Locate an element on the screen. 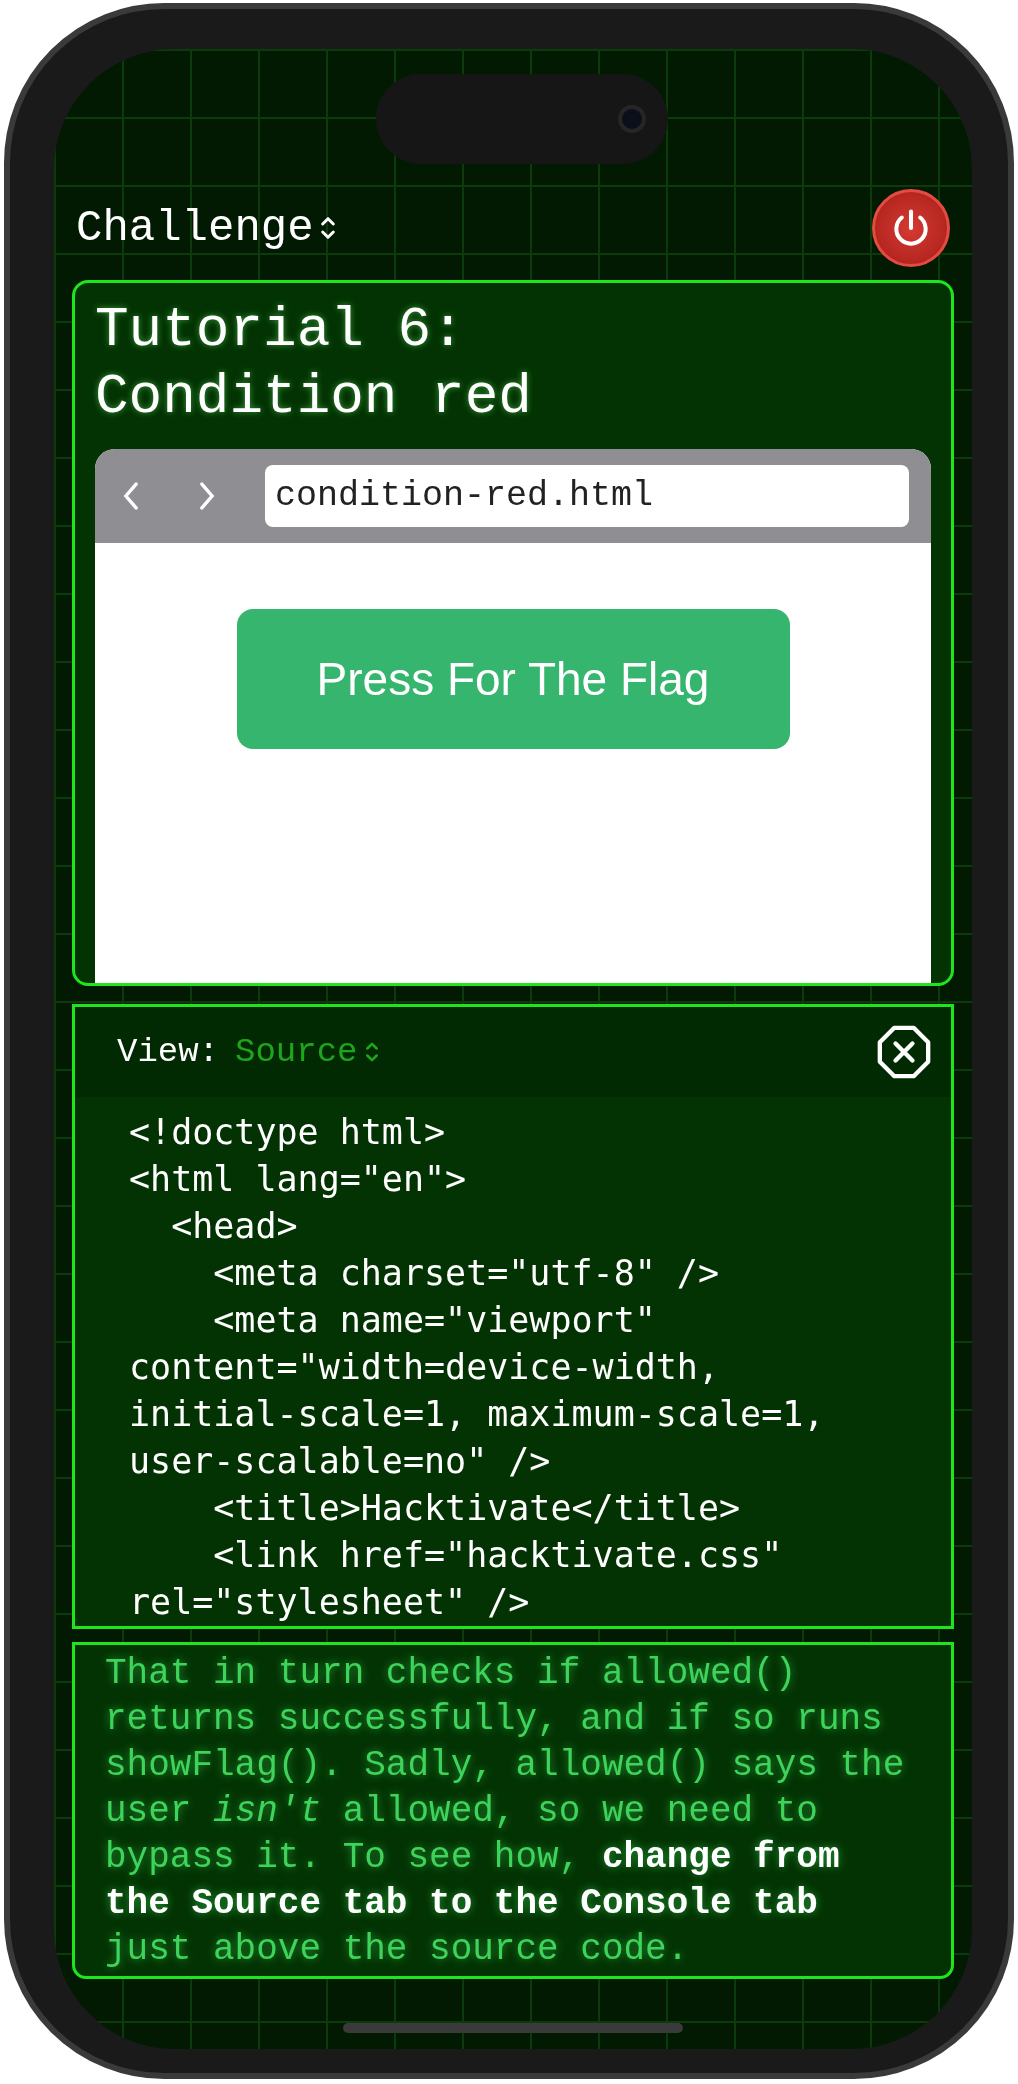 The image size is (1018, 2084). view-selector: Source is located at coordinates (307, 1052).